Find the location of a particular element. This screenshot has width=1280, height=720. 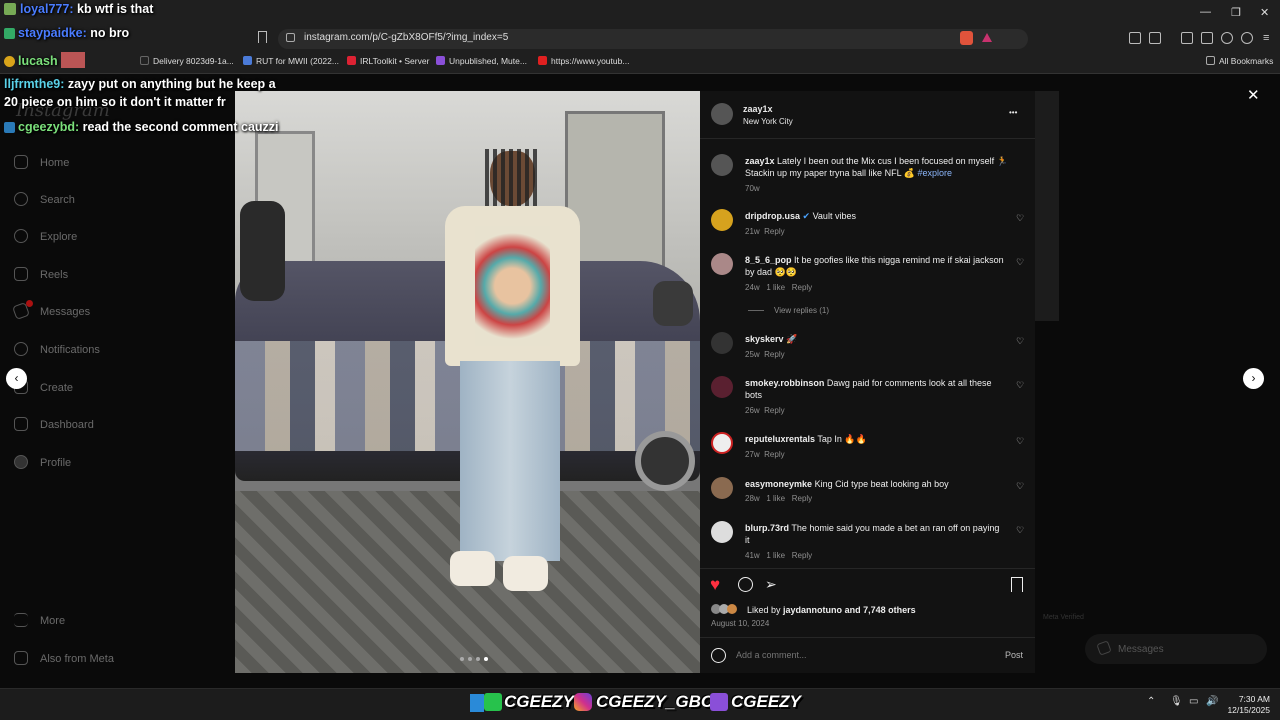

comment-text: dripdrop.usa ✔ Vault vibes is located at coordinates (800, 216).